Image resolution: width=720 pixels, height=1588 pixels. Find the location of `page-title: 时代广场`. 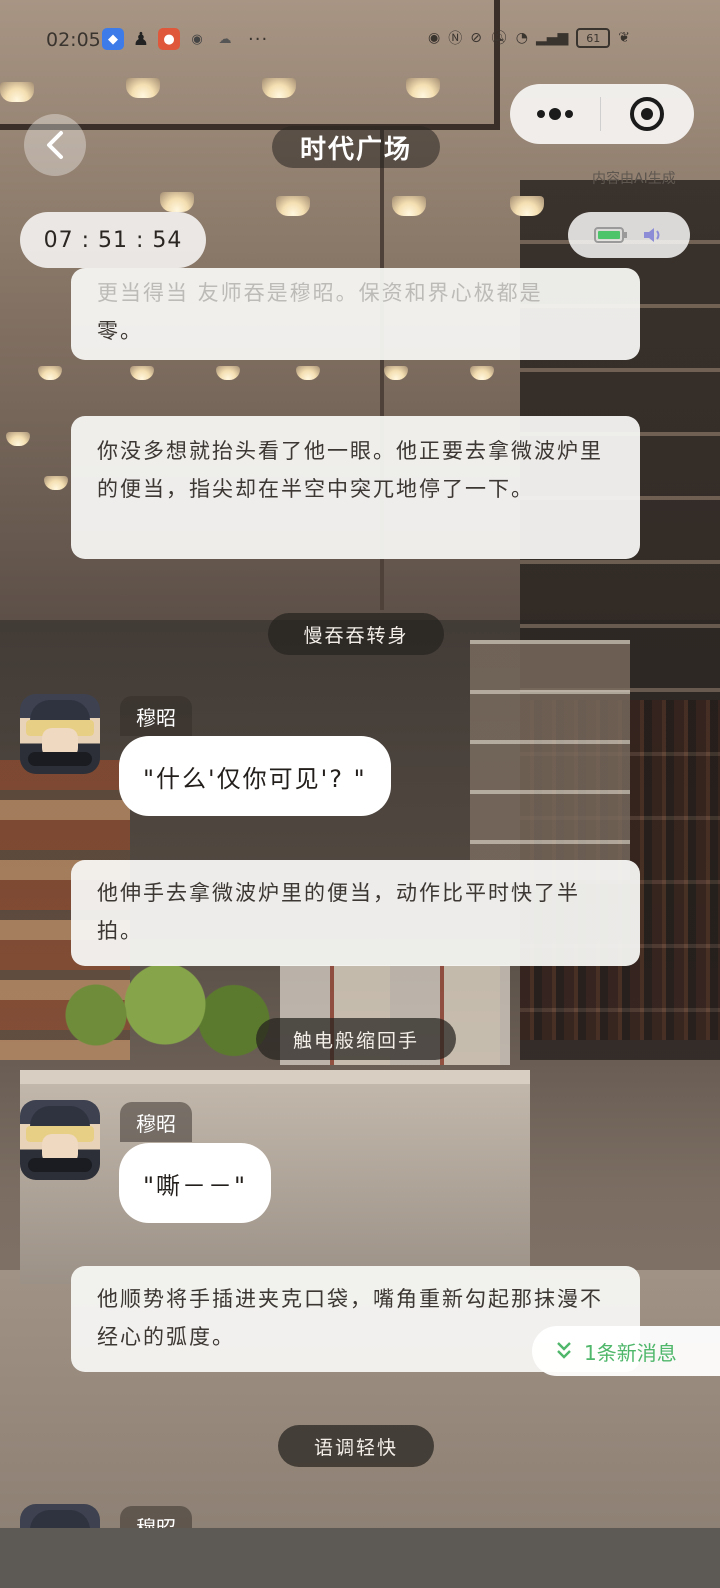

page-title: 时代广场 is located at coordinates (356, 147).